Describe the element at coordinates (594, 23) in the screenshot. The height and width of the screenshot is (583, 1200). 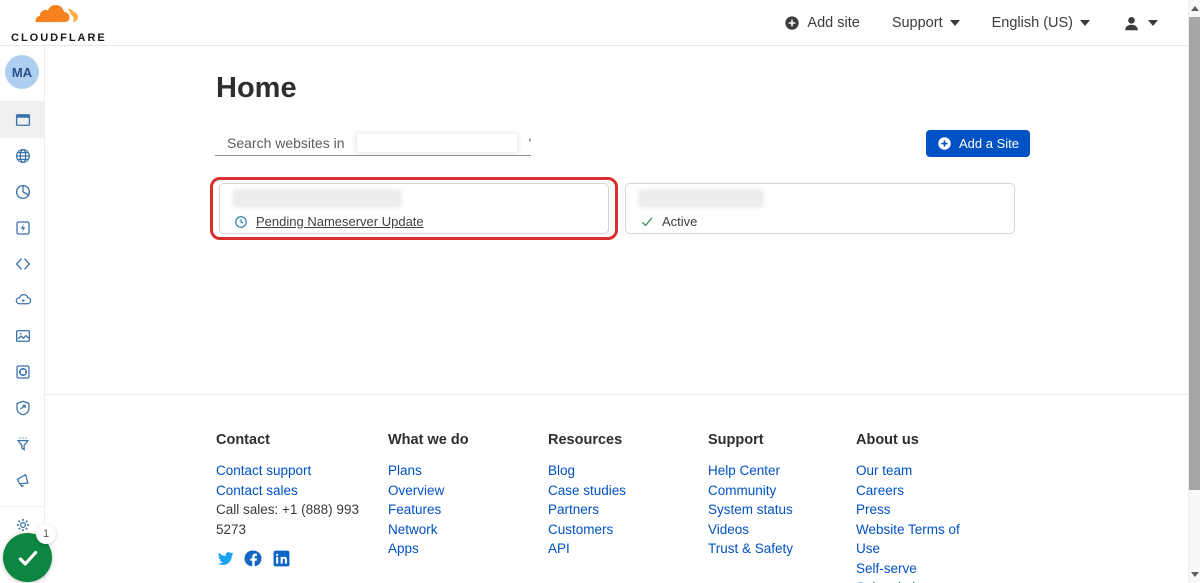
I see `top-header: CLOUDFLARE Add site Support English (US)` at that location.